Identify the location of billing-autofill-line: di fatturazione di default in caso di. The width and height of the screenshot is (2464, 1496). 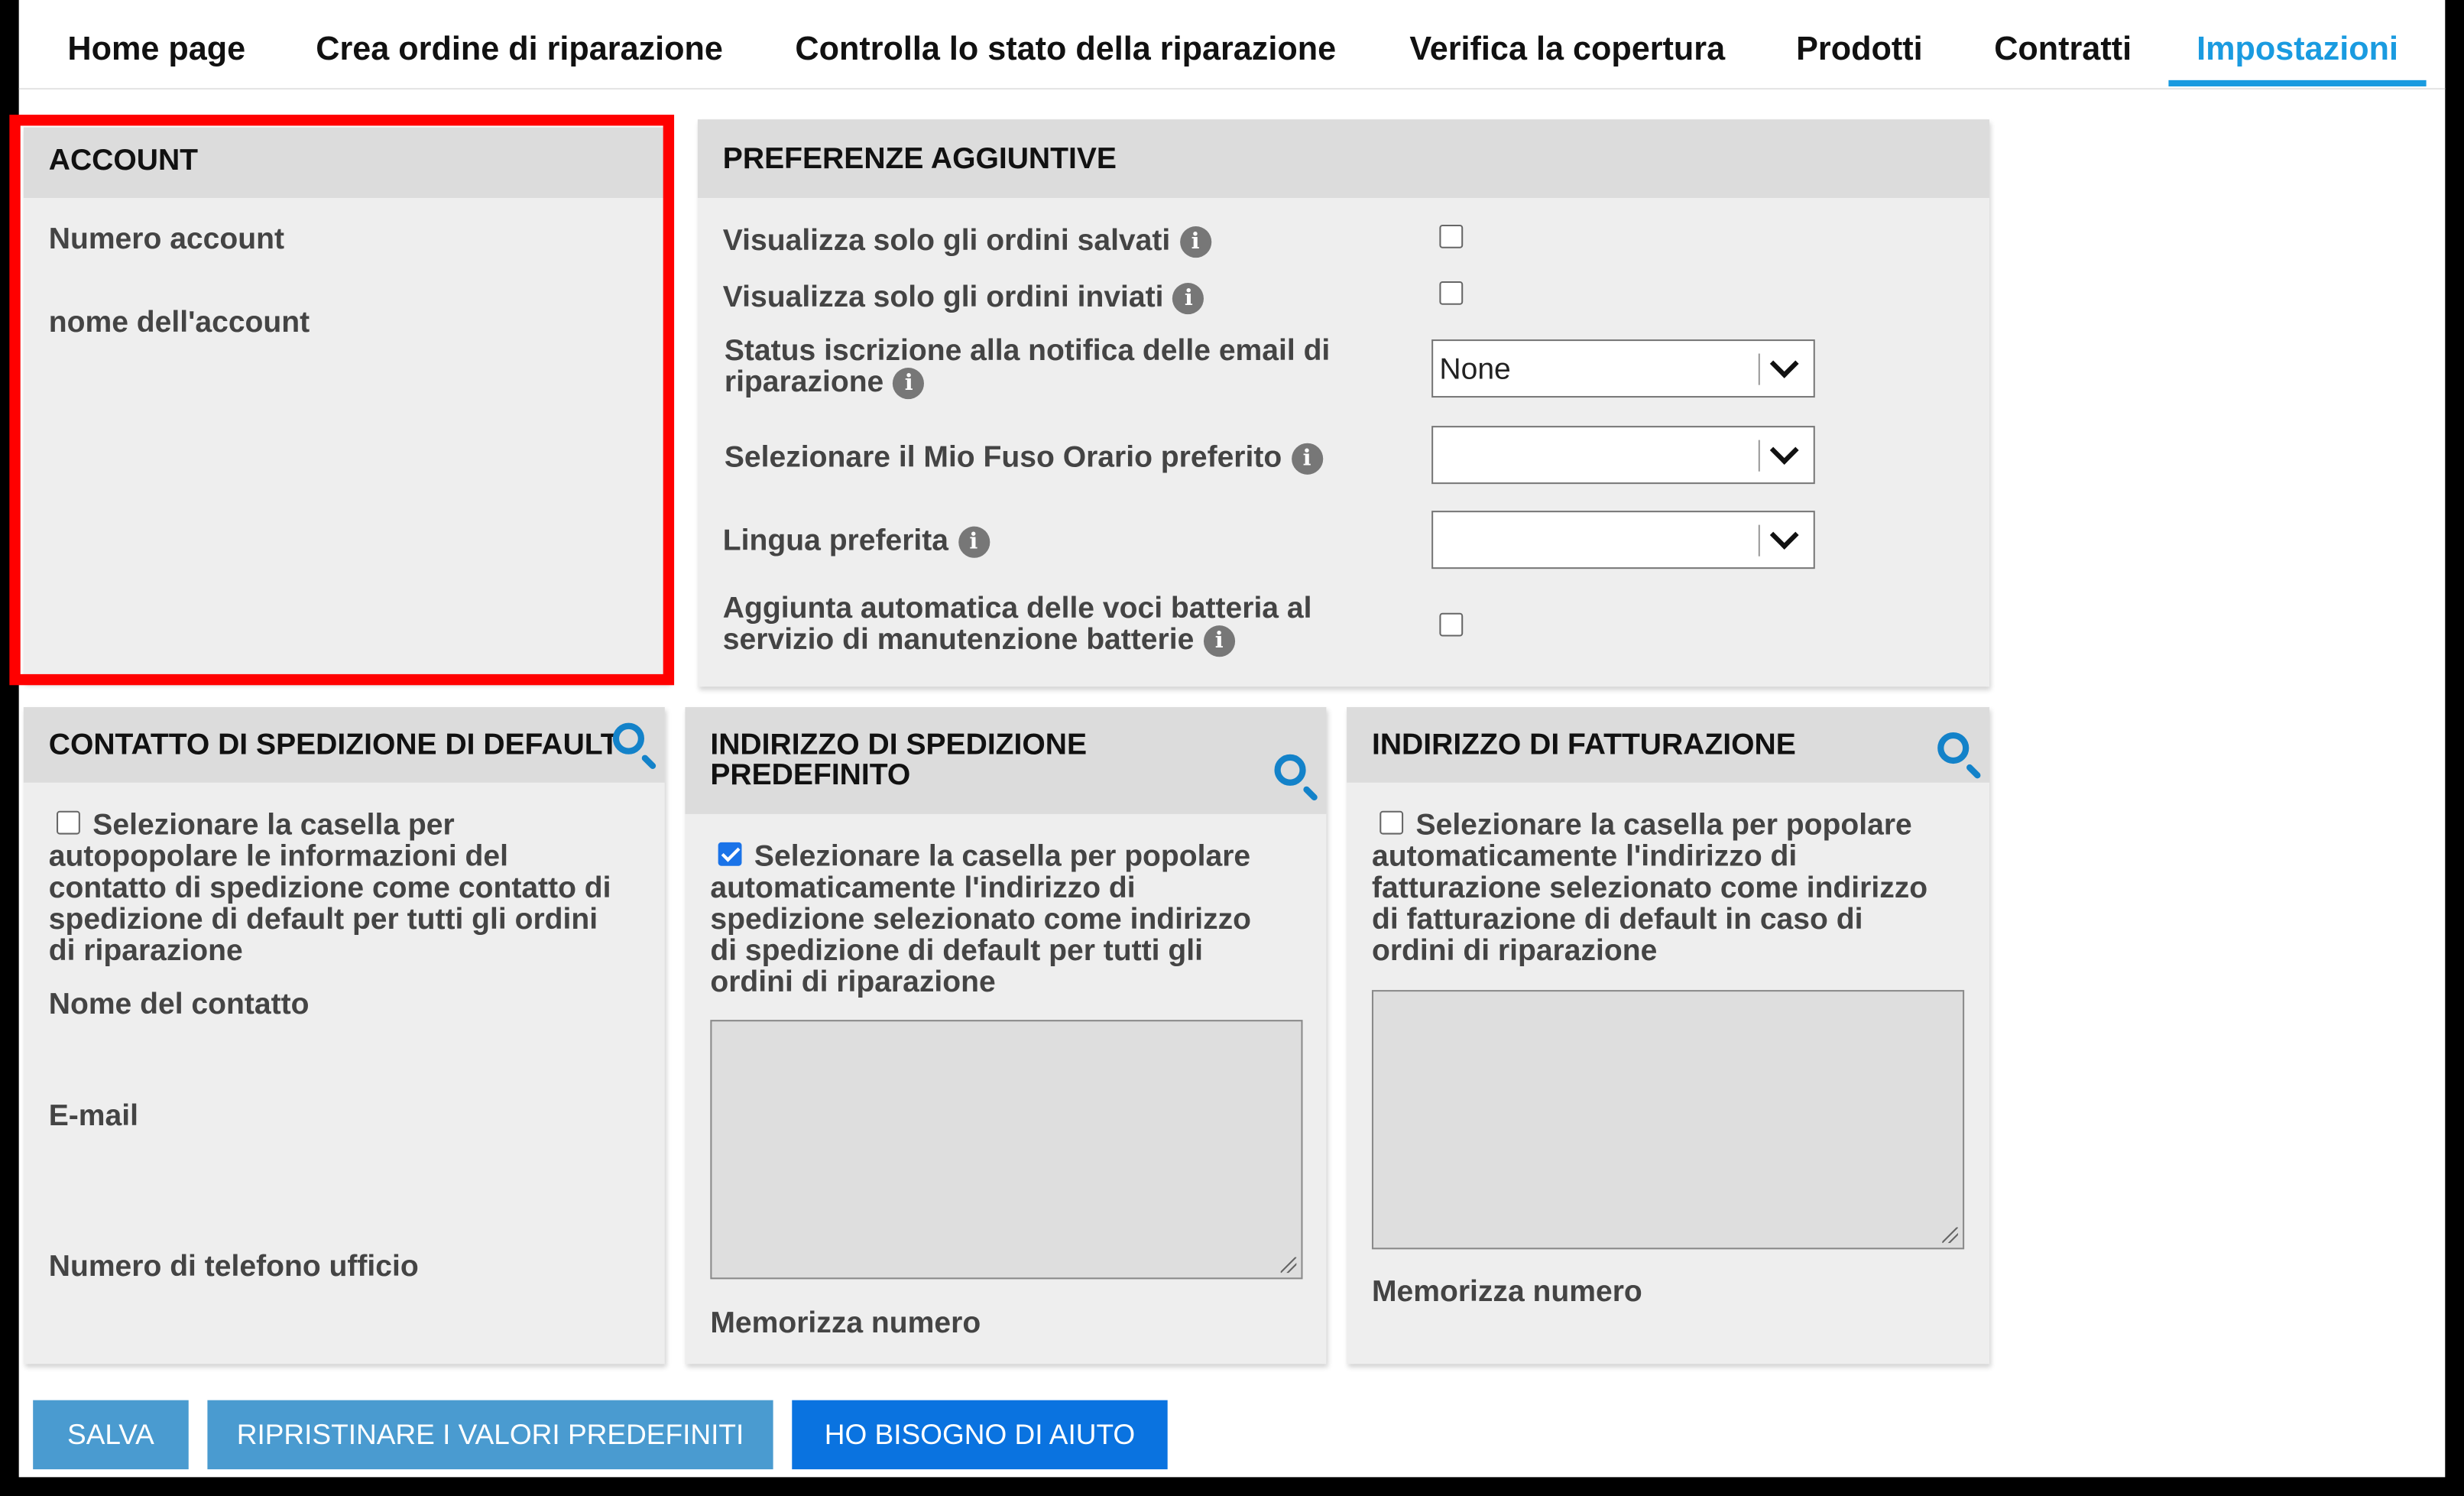
(1617, 920).